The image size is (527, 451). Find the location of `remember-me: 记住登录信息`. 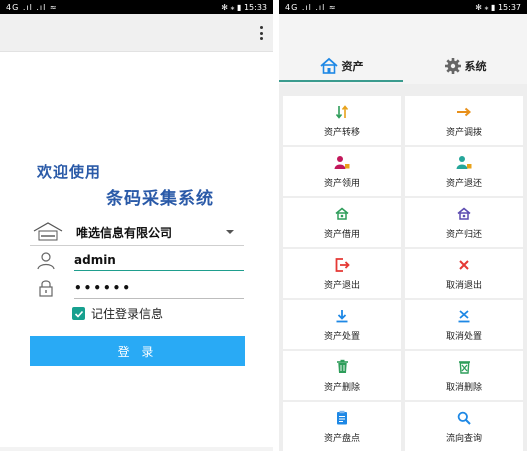

remember-me: 记住登录信息 is located at coordinates (117, 313).